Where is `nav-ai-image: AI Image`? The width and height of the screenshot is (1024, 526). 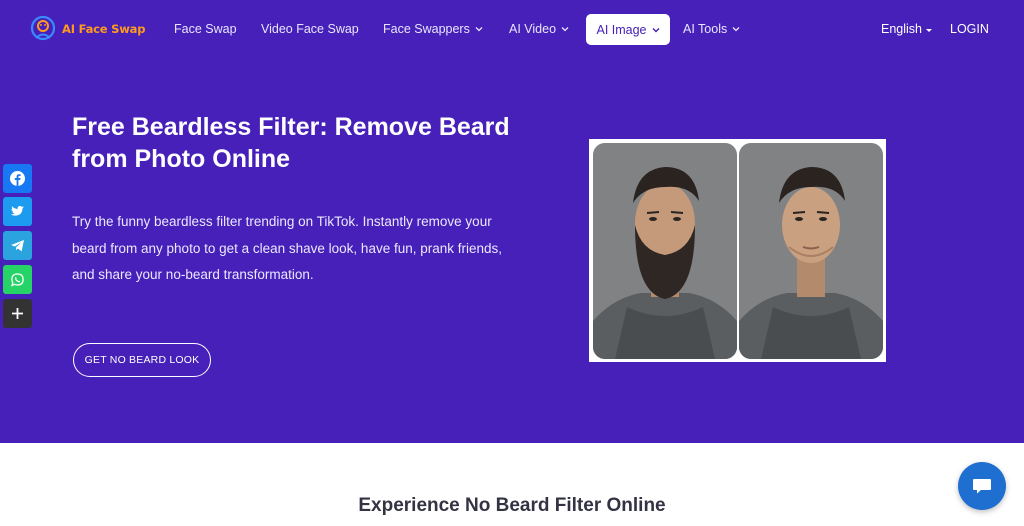
nav-ai-image: AI Image is located at coordinates (628, 29).